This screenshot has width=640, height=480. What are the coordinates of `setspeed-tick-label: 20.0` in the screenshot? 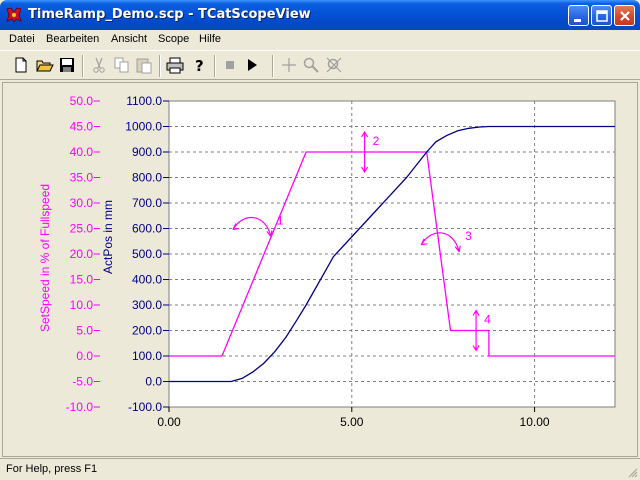 It's located at (82, 254).